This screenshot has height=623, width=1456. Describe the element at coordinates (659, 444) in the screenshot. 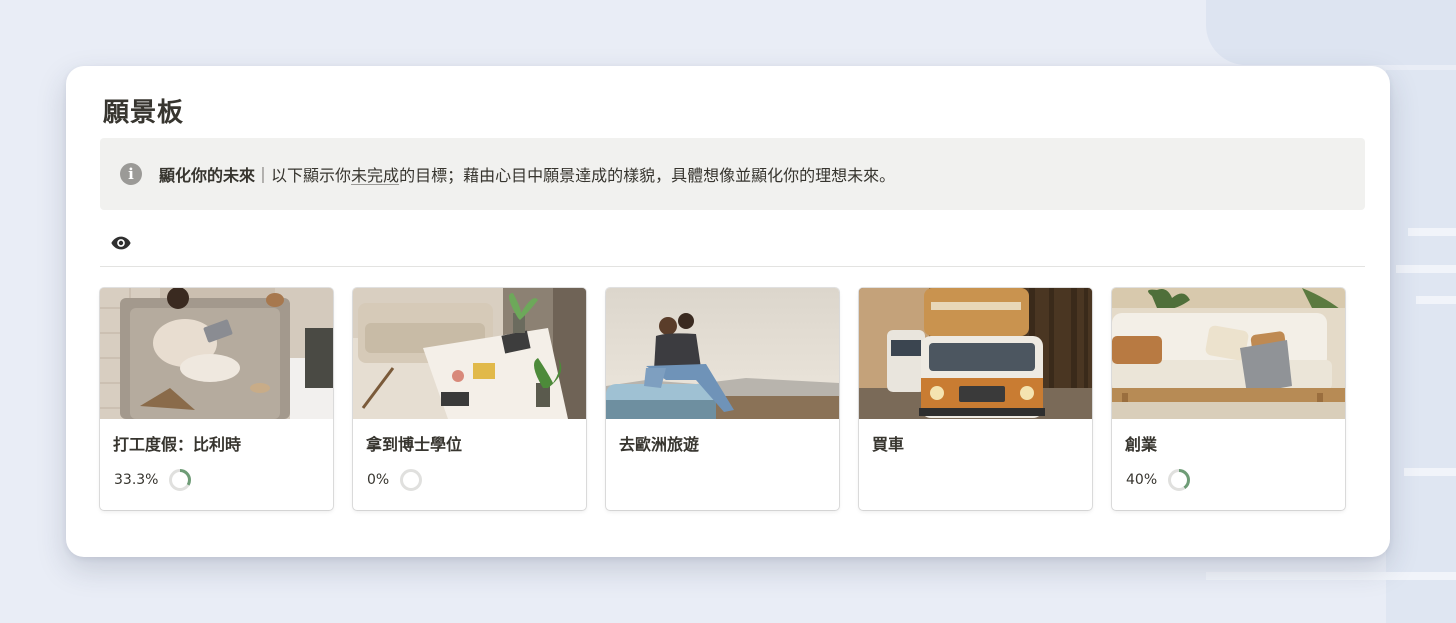

I see `card-title: 去歐洲旅遊` at that location.